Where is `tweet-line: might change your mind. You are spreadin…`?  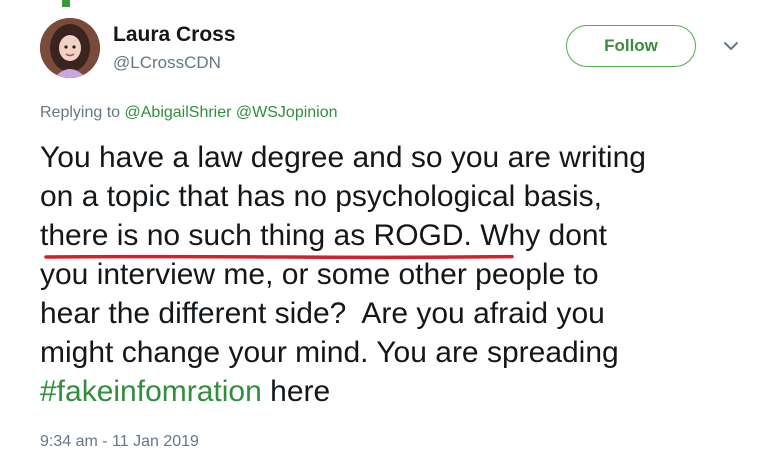 tweet-line: might change your mind. You are spreadin… is located at coordinates (329, 352).